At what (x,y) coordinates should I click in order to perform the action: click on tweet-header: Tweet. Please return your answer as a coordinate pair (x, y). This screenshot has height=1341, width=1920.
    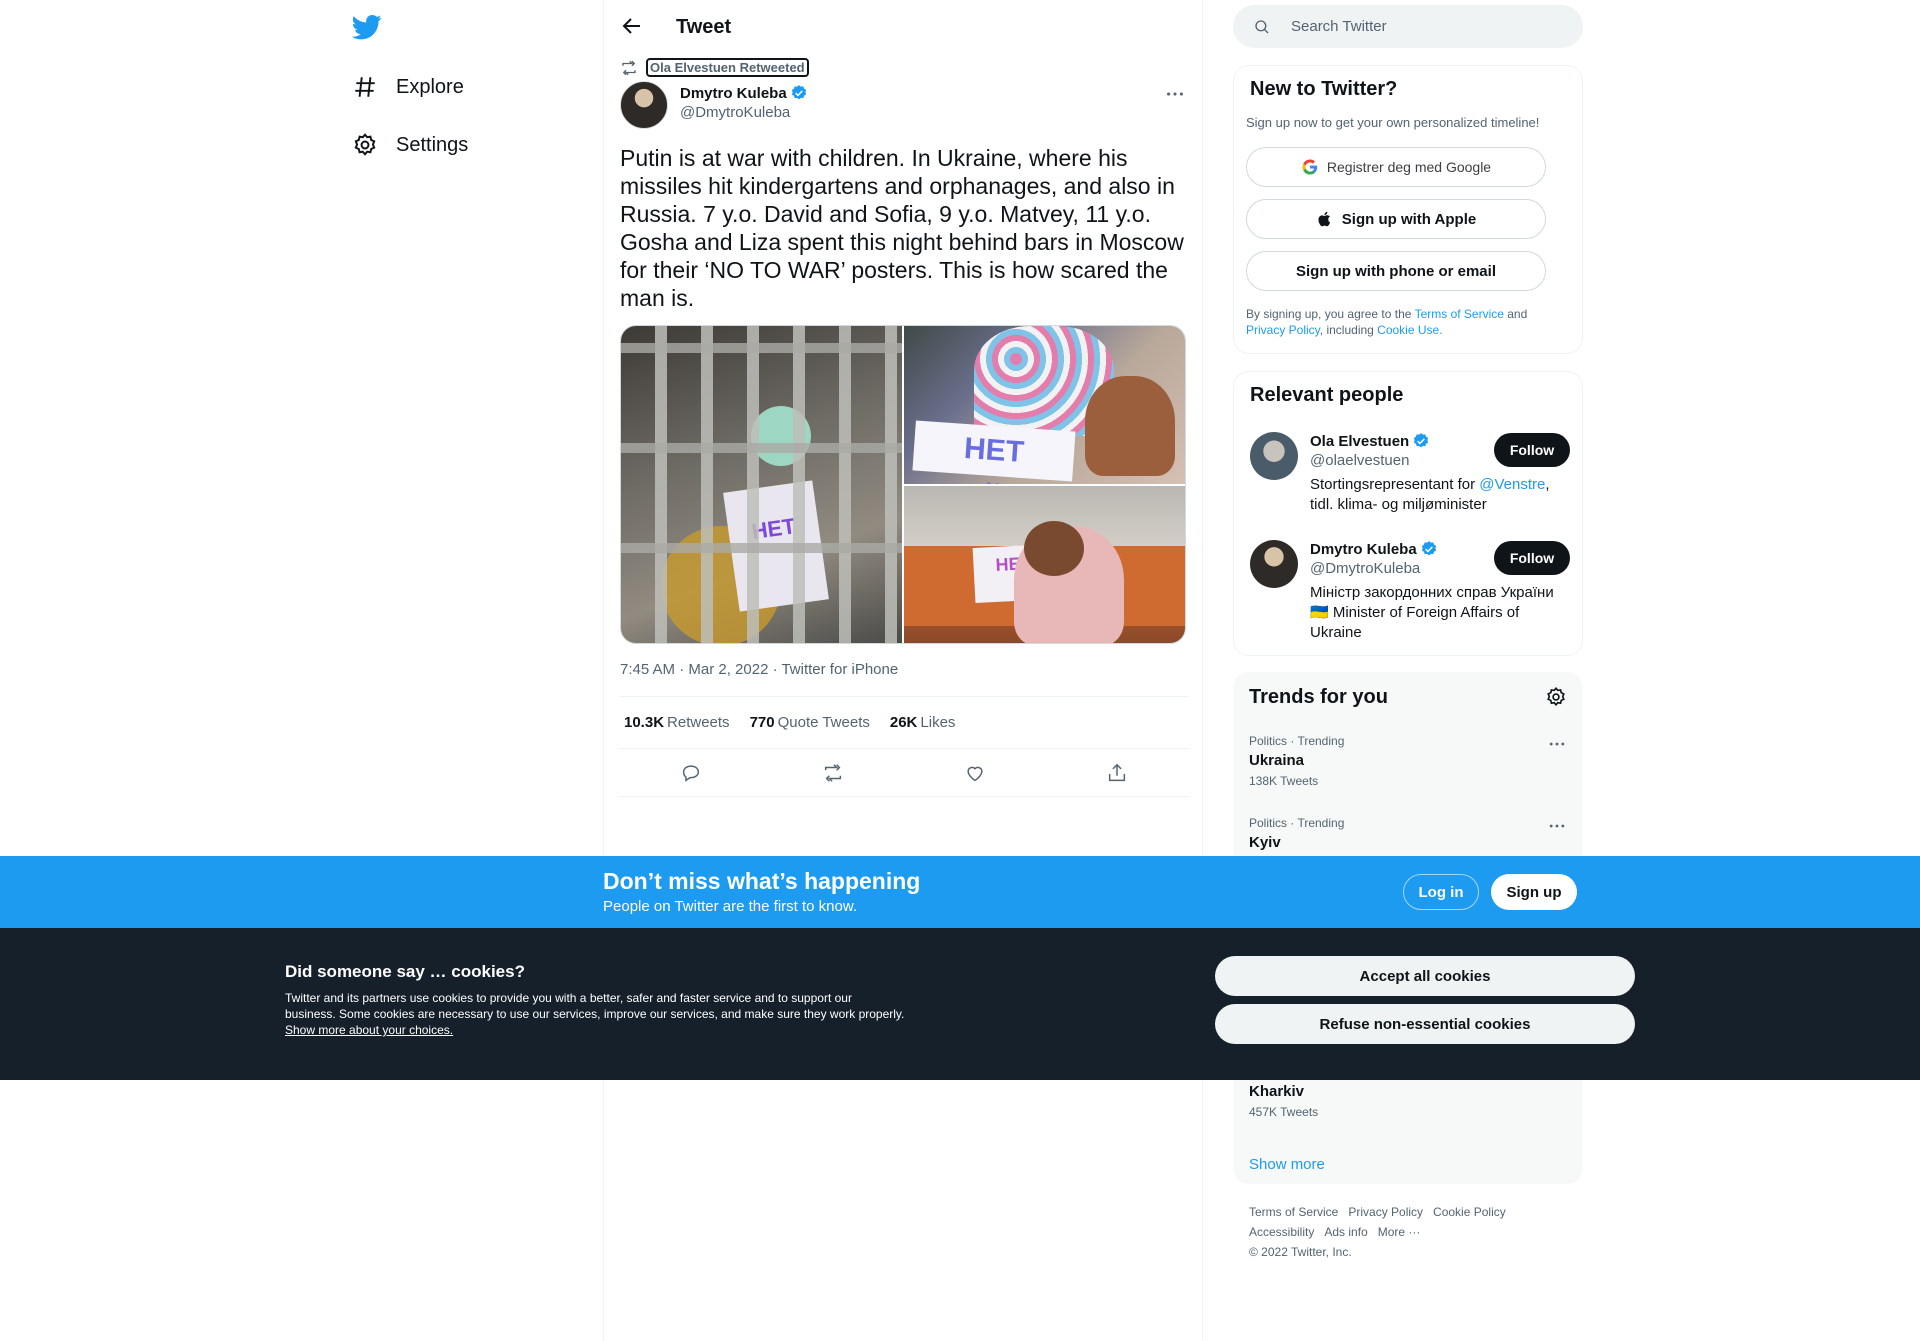
    Looking at the image, I should click on (904, 26).